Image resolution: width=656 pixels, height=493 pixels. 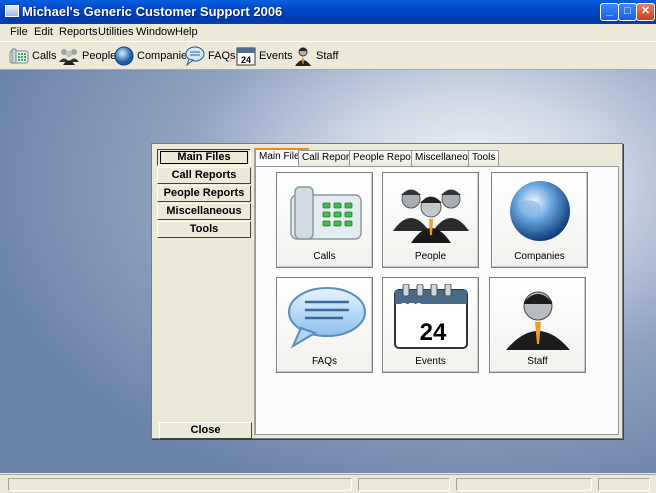 I want to click on toolbar-calls-button: Calls, so click(x=32, y=56).